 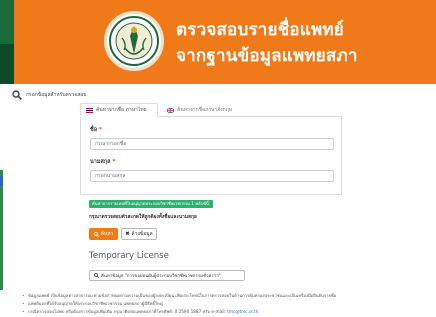 I want to click on first-name-input, so click(x=212, y=144).